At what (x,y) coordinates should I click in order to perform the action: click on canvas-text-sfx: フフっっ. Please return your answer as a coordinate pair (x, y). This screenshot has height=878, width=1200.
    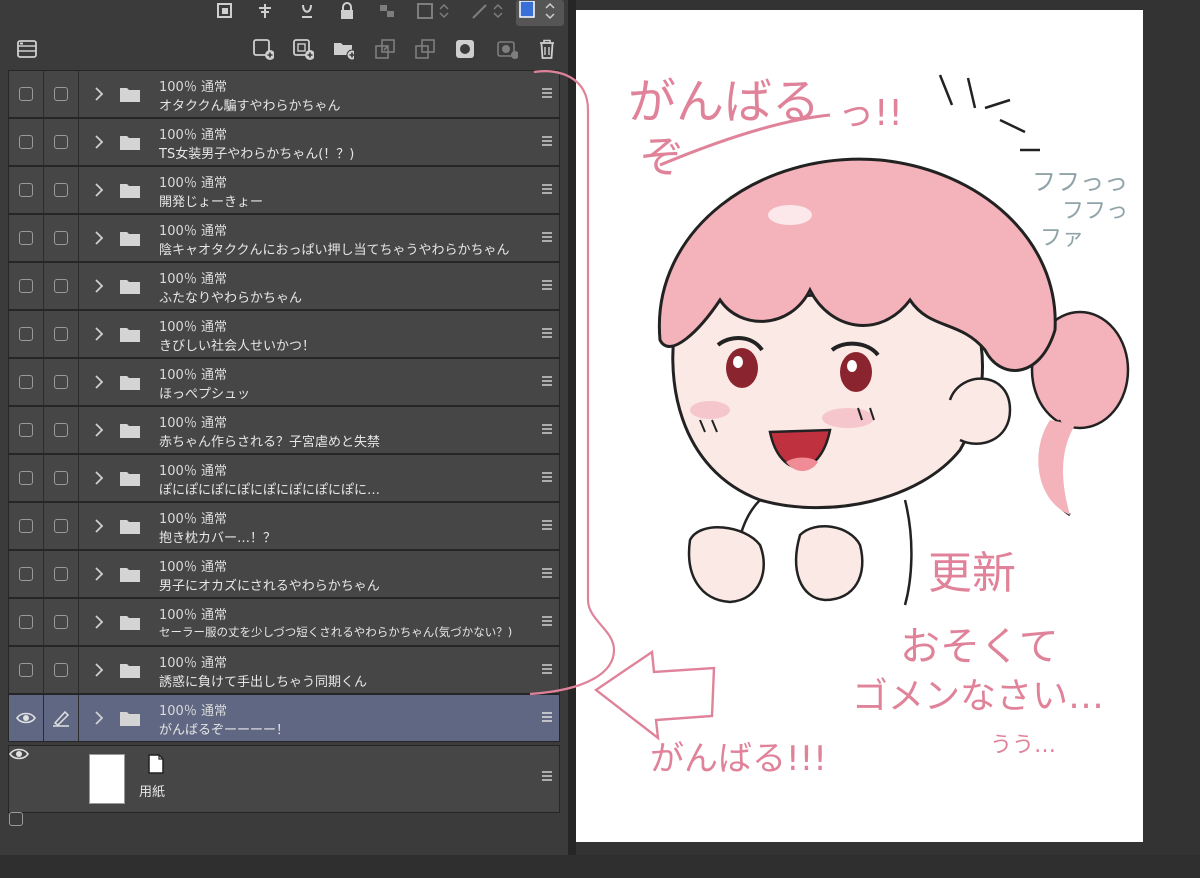
    Looking at the image, I should click on (1080, 182).